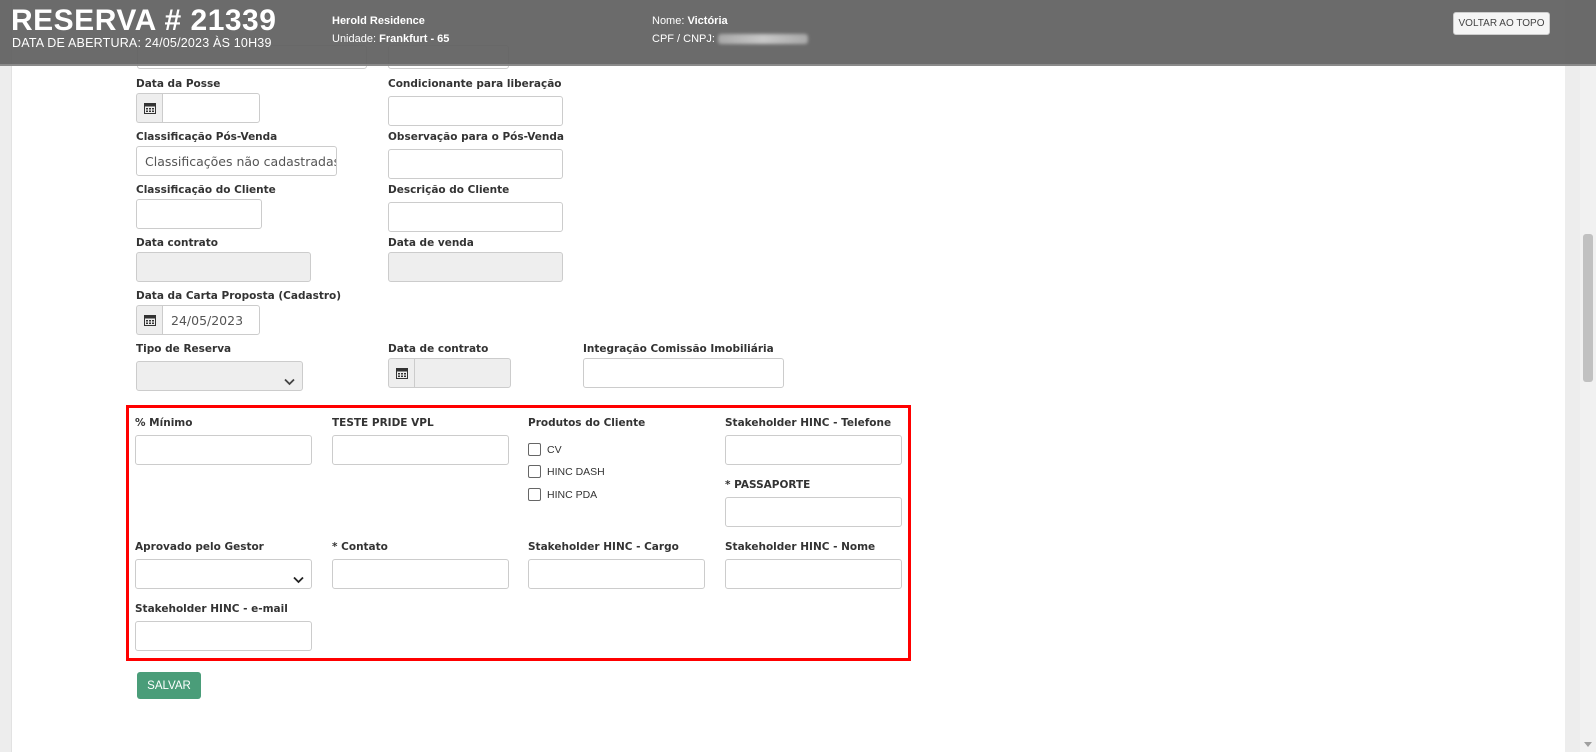  What do you see at coordinates (475, 111) in the screenshot?
I see `condicionante-input` at bounding box center [475, 111].